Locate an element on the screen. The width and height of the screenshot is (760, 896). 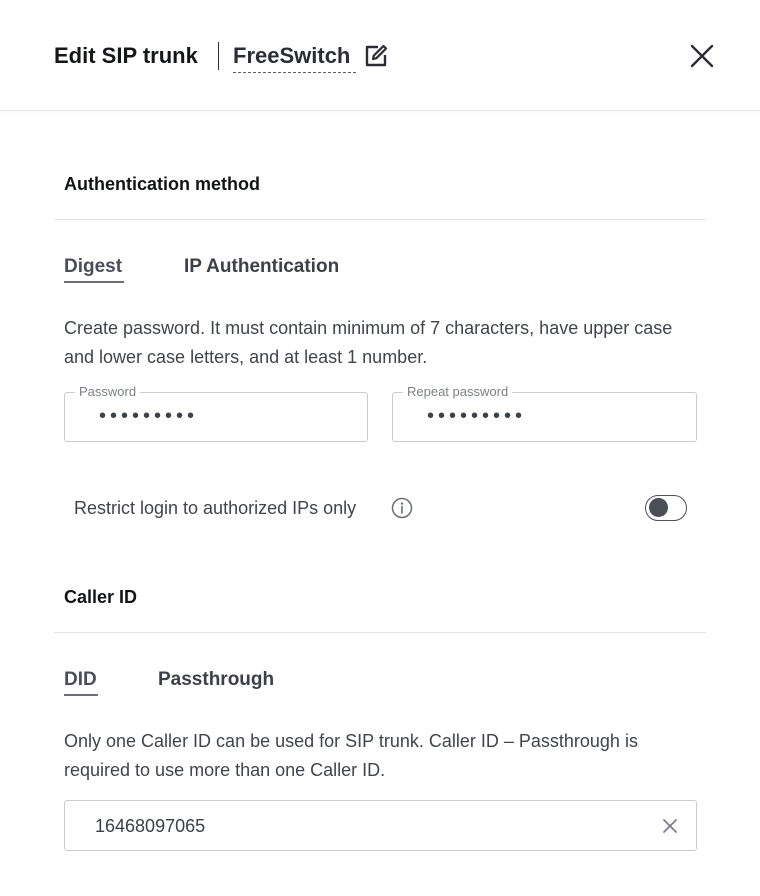
repeat-password-label: Repeat password is located at coordinates (458, 392).